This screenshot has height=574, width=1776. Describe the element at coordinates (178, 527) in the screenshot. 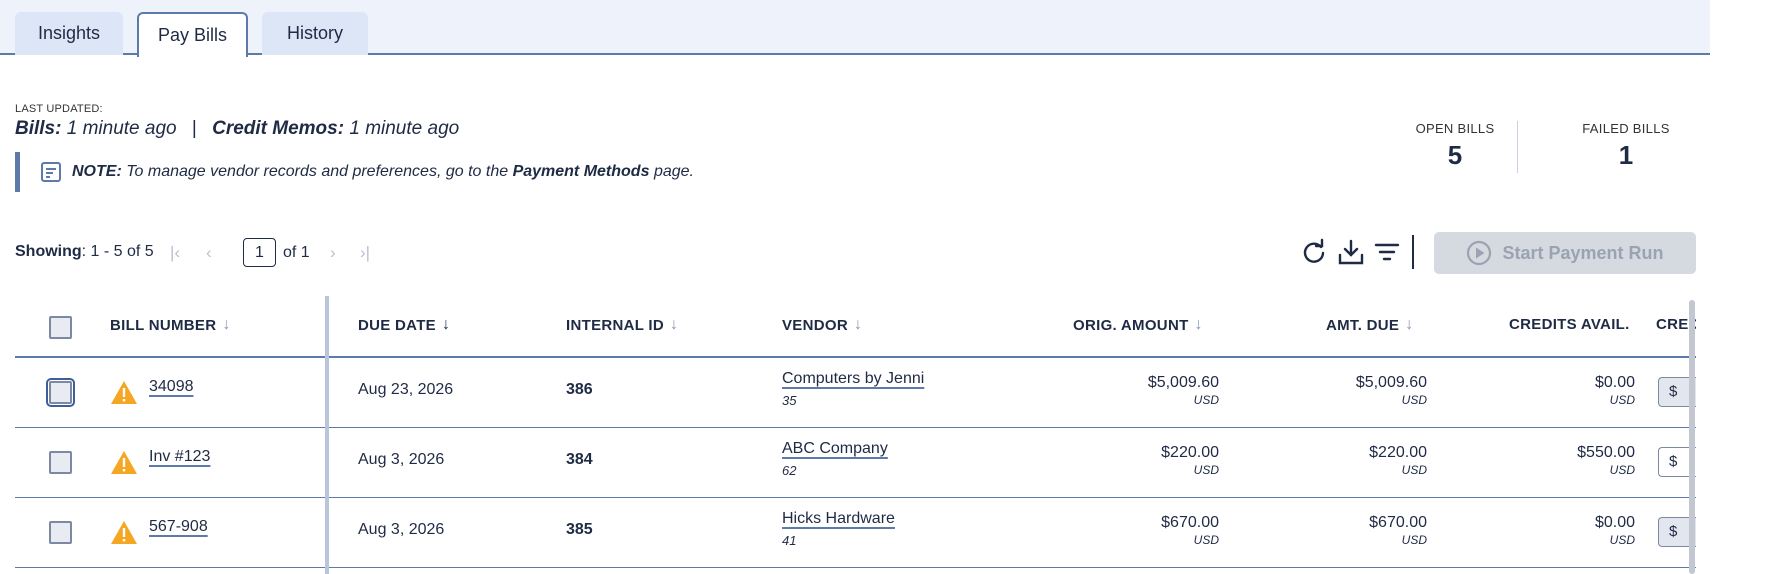

I see `bill-number-link: 567-908` at that location.